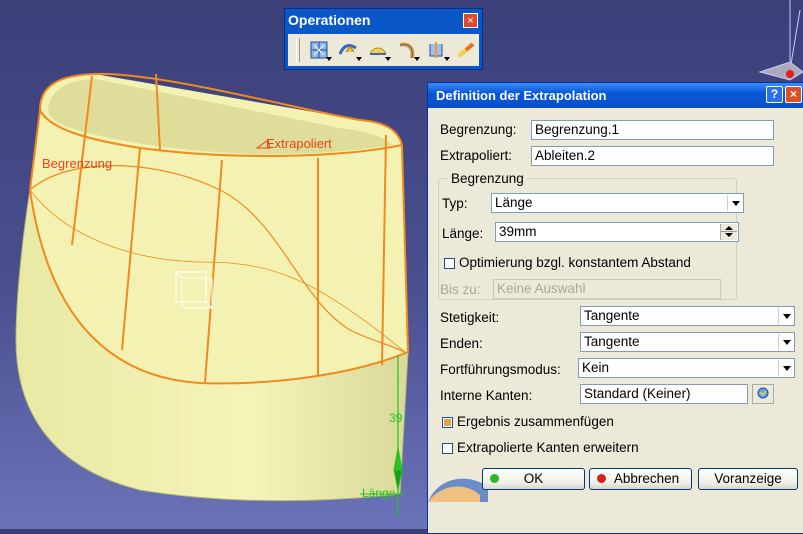  What do you see at coordinates (455, 203) in the screenshot?
I see `type-label: Typ:` at bounding box center [455, 203].